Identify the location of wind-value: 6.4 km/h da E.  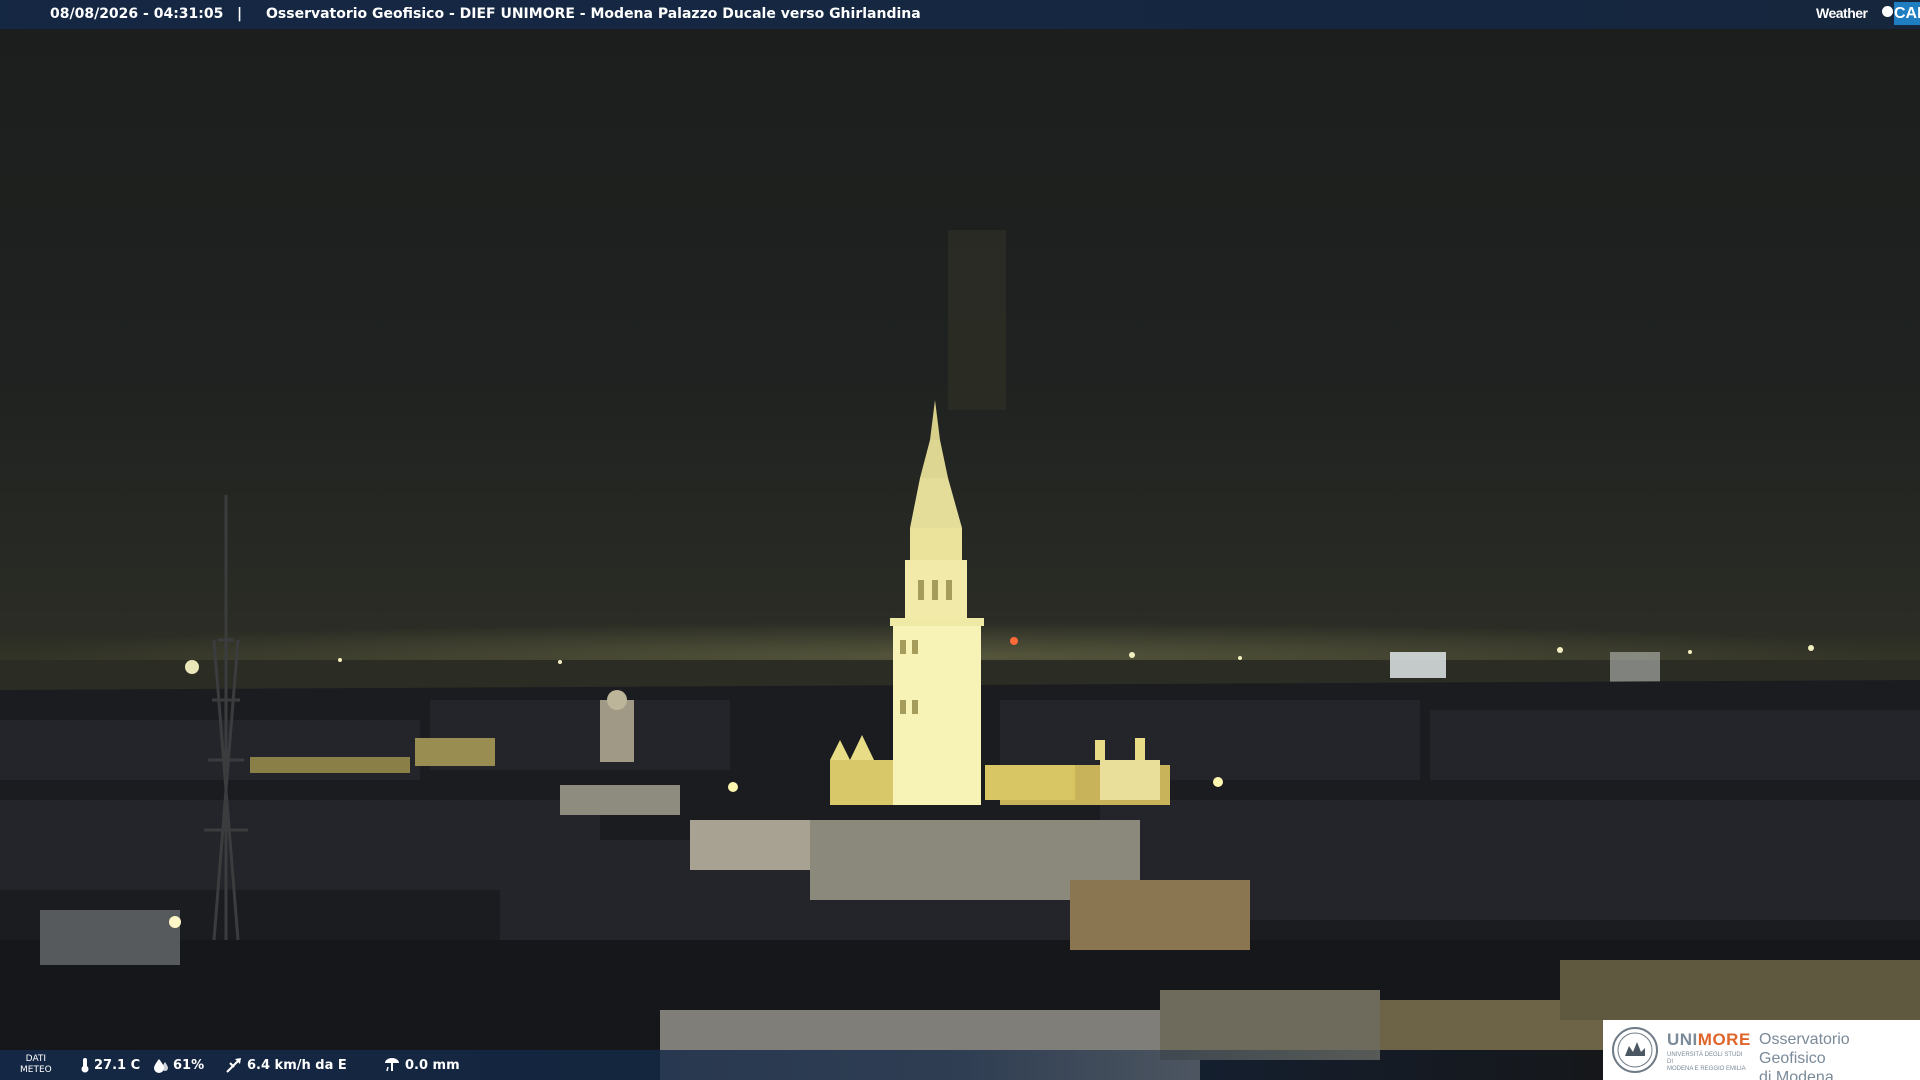
(297, 1065).